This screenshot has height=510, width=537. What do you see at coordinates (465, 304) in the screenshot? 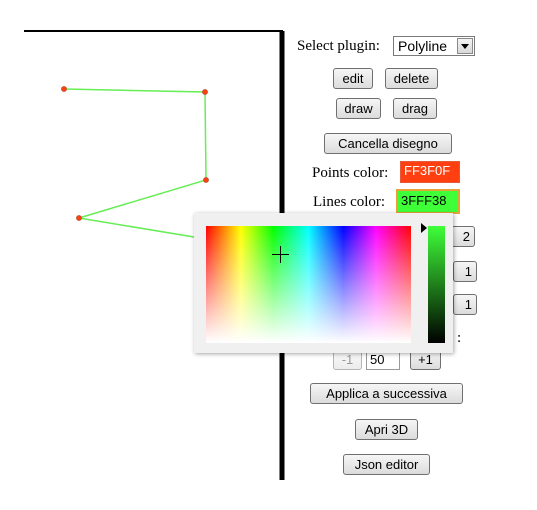
I see `partial-button-mid2: 1` at bounding box center [465, 304].